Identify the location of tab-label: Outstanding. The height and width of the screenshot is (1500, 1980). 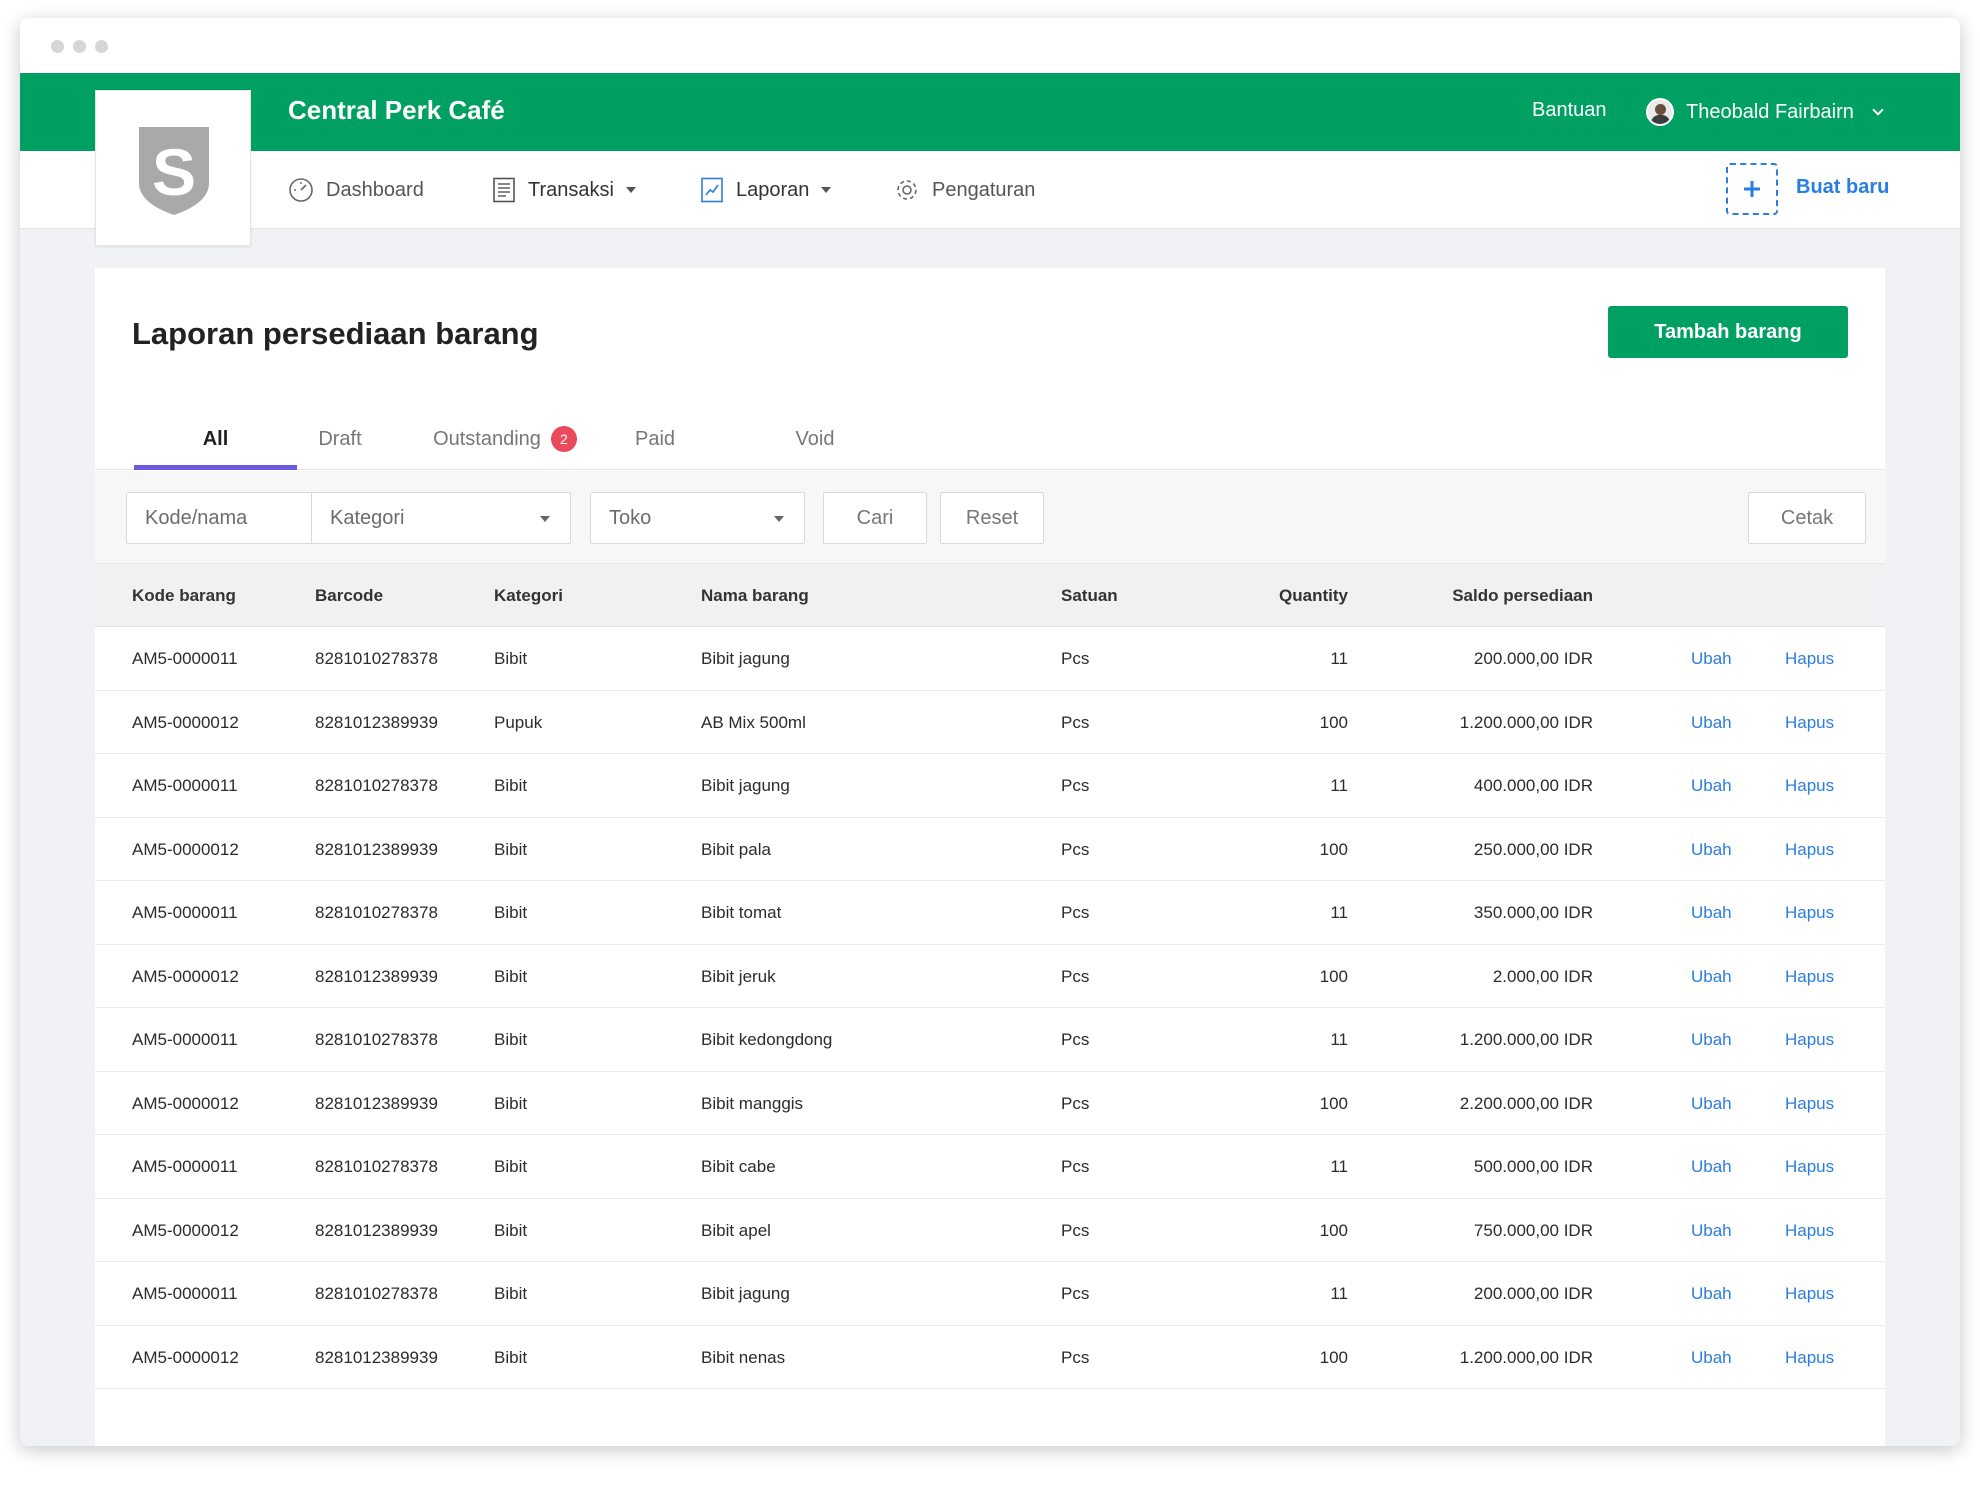
(487, 438).